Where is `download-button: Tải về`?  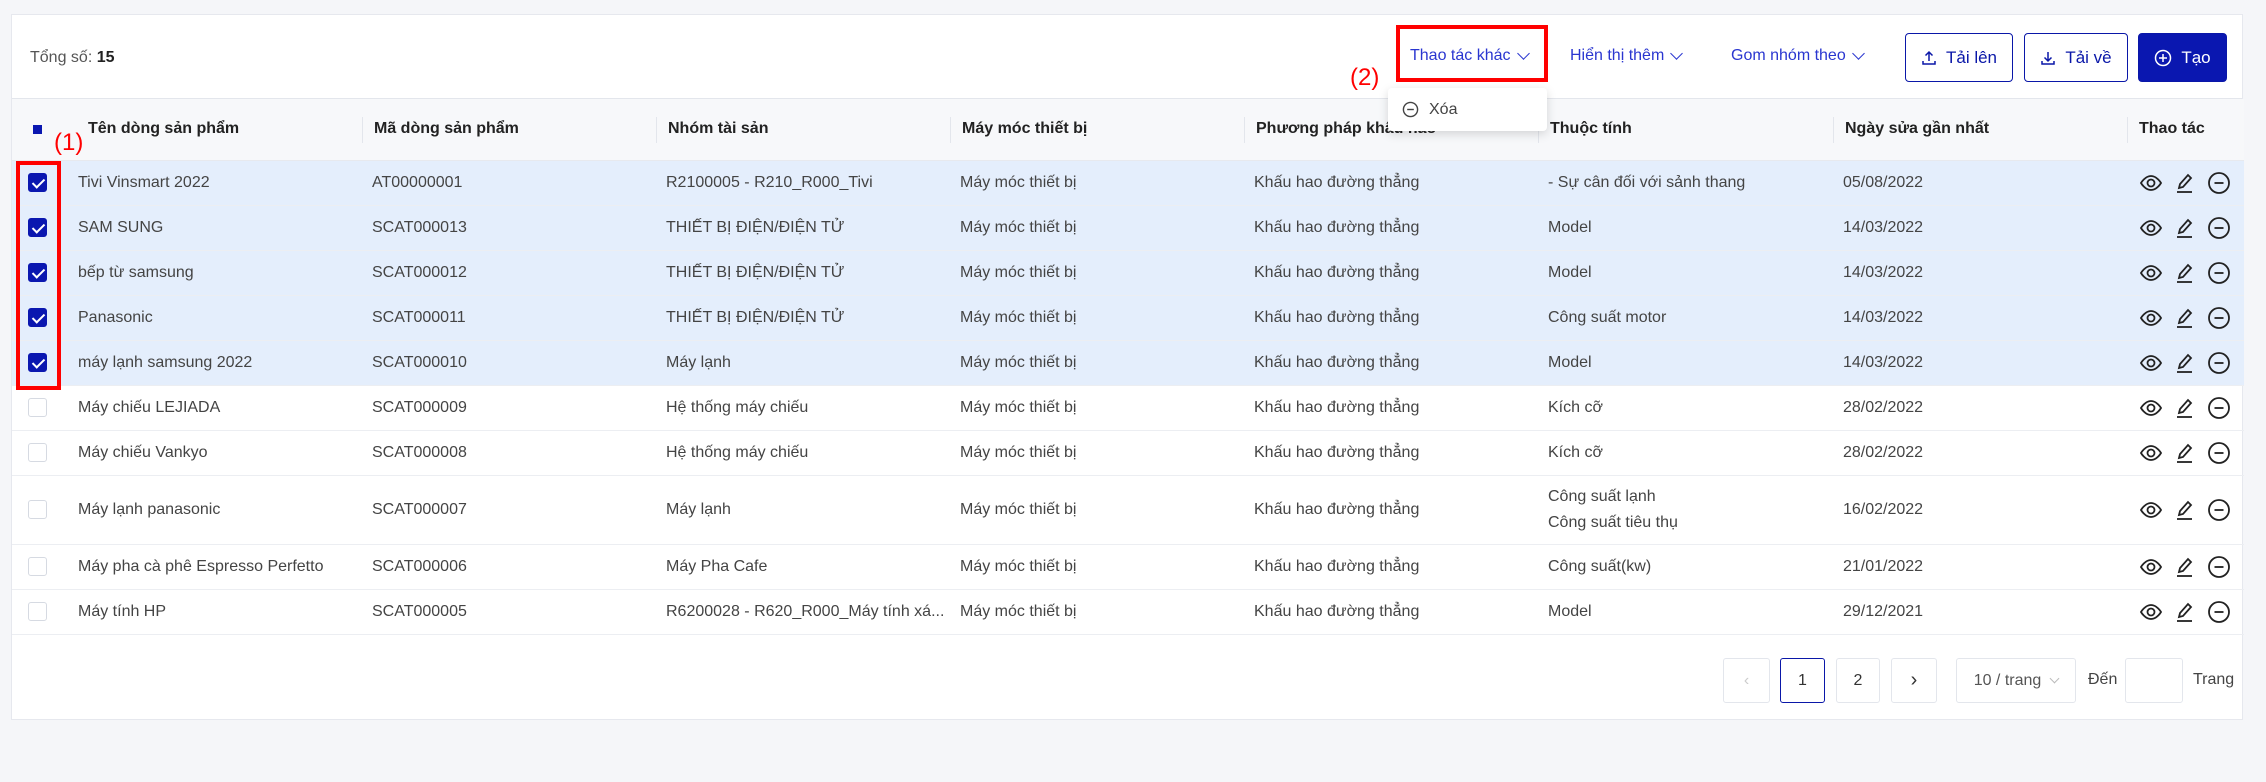 download-button: Tải về is located at coordinates (2076, 57).